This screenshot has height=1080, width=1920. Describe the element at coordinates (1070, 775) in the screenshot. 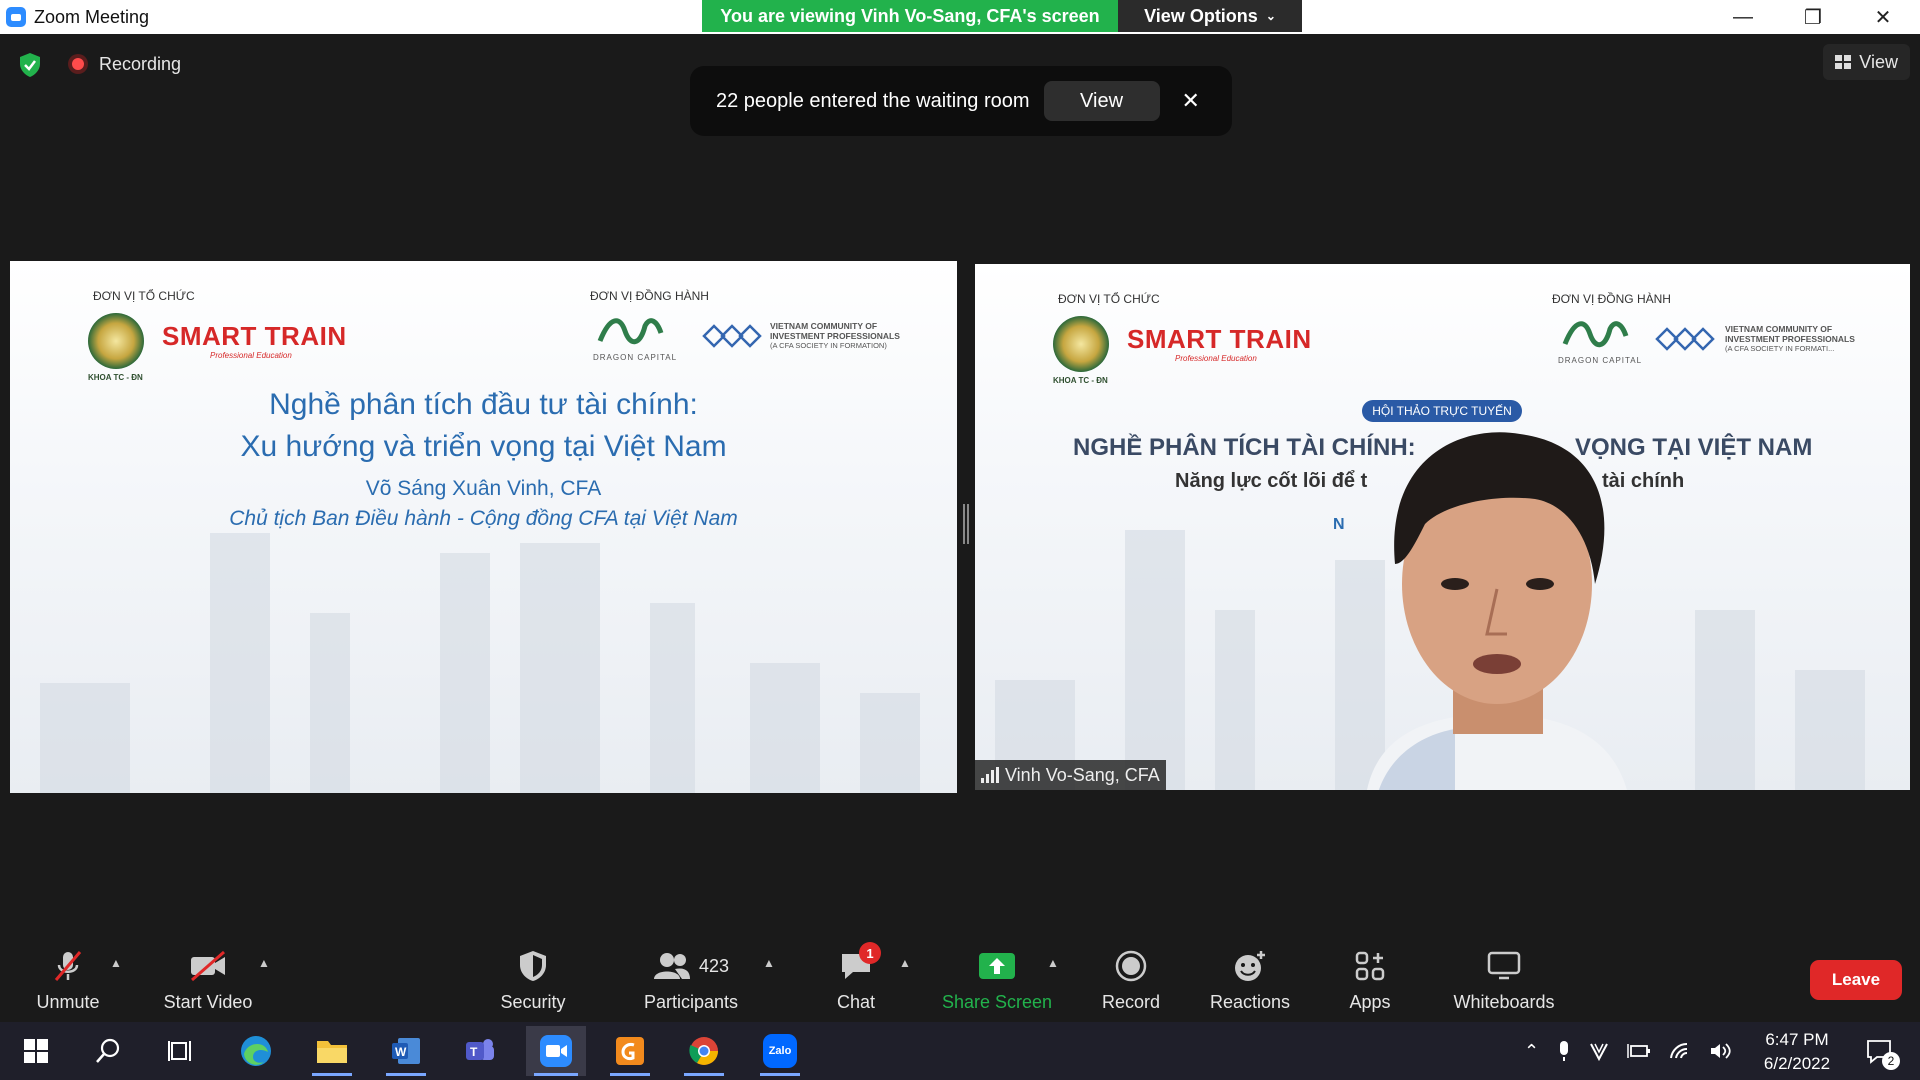

I see `participant-name-tag: Vinh Vo-Sang, CFA` at that location.